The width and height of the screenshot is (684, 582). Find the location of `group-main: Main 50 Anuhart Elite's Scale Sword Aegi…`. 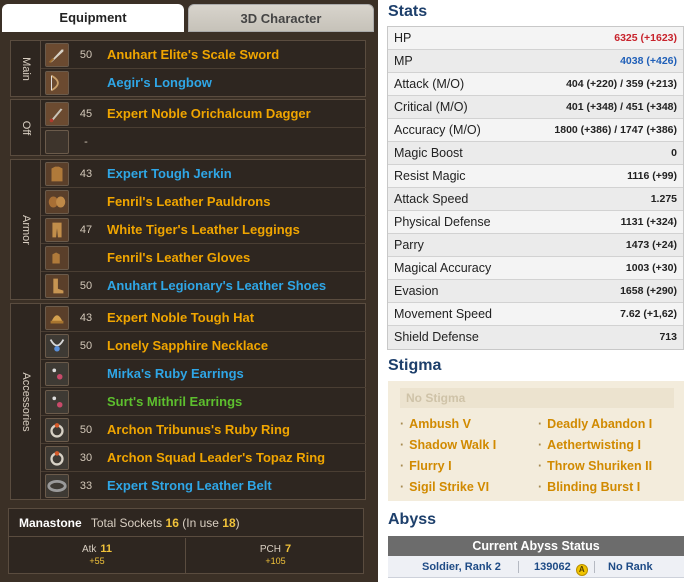

group-main: Main 50 Anuhart Elite's Scale Sword Aegi… is located at coordinates (188, 68).